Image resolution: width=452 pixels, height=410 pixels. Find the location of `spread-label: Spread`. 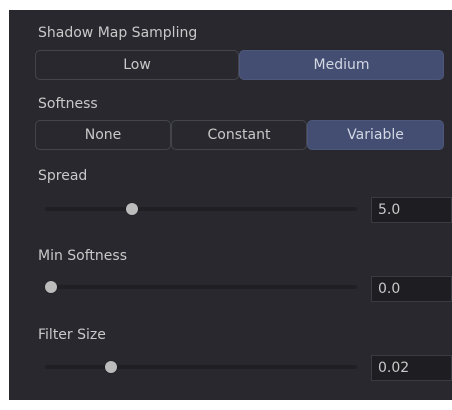

spread-label: Spread is located at coordinates (63, 176).